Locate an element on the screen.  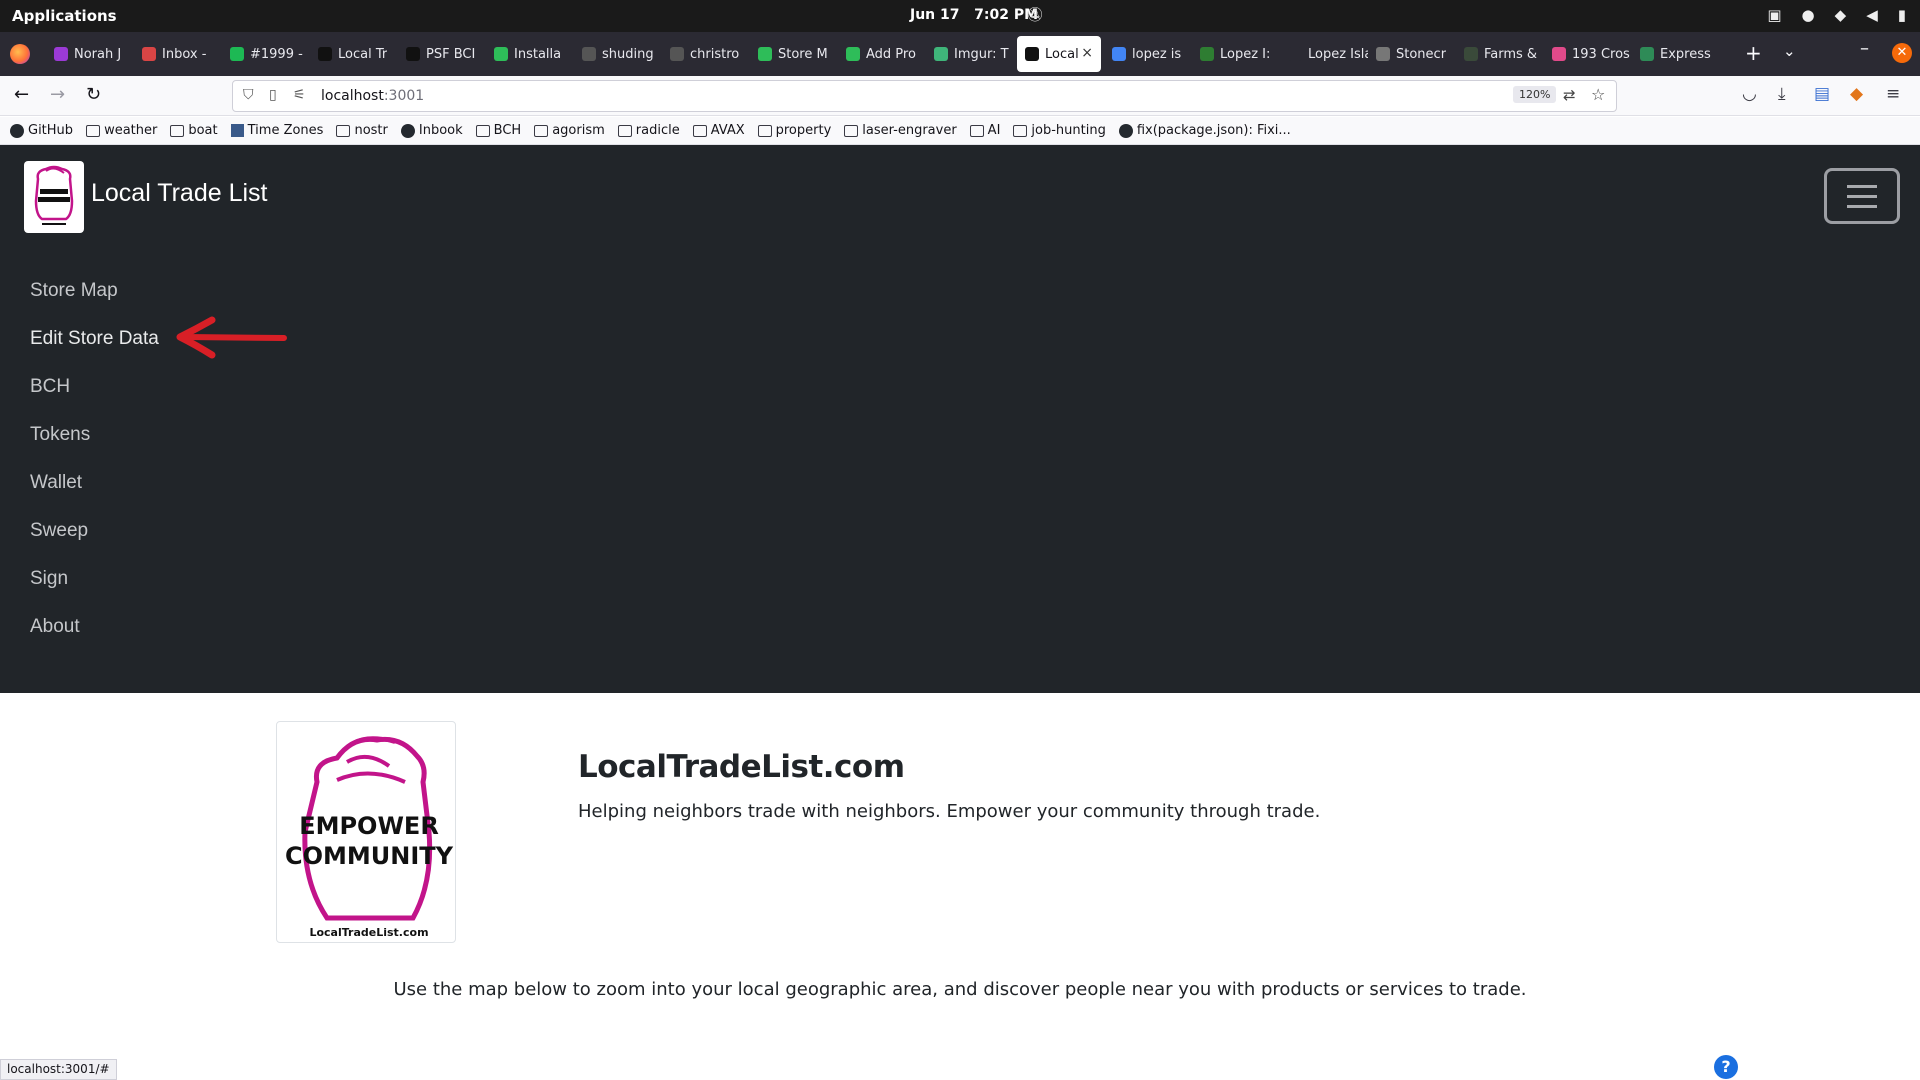
bookmark-item: laser-engraver is located at coordinates (900, 130).